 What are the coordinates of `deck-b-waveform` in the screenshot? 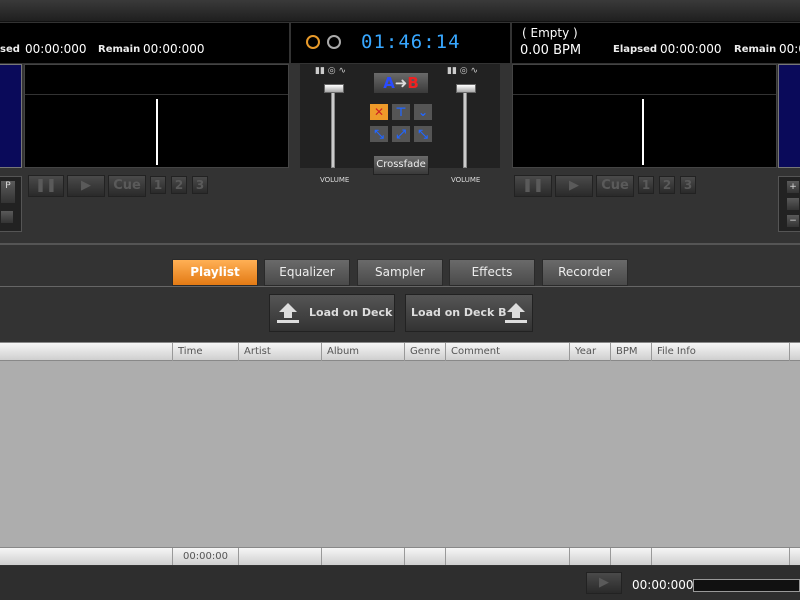 It's located at (644, 116).